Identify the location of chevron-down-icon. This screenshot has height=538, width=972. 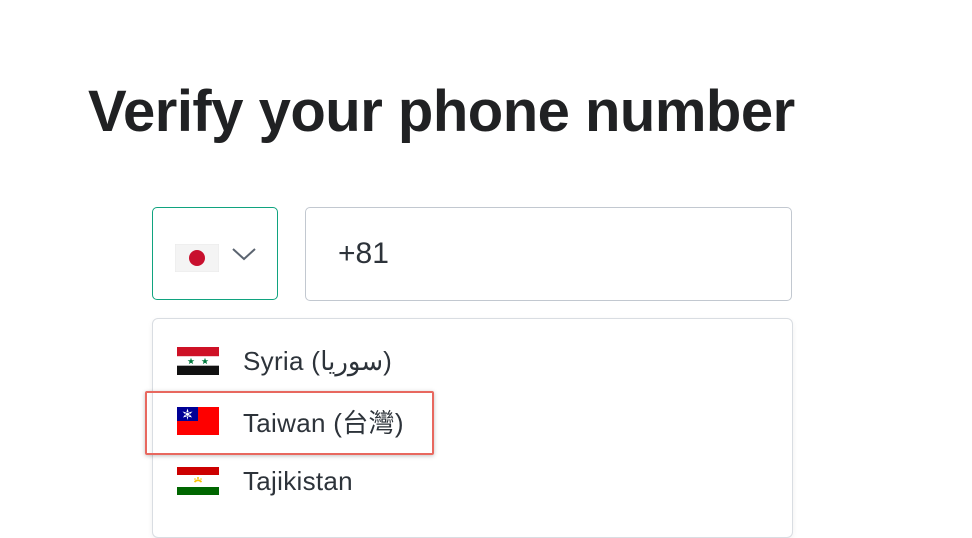
(244, 254).